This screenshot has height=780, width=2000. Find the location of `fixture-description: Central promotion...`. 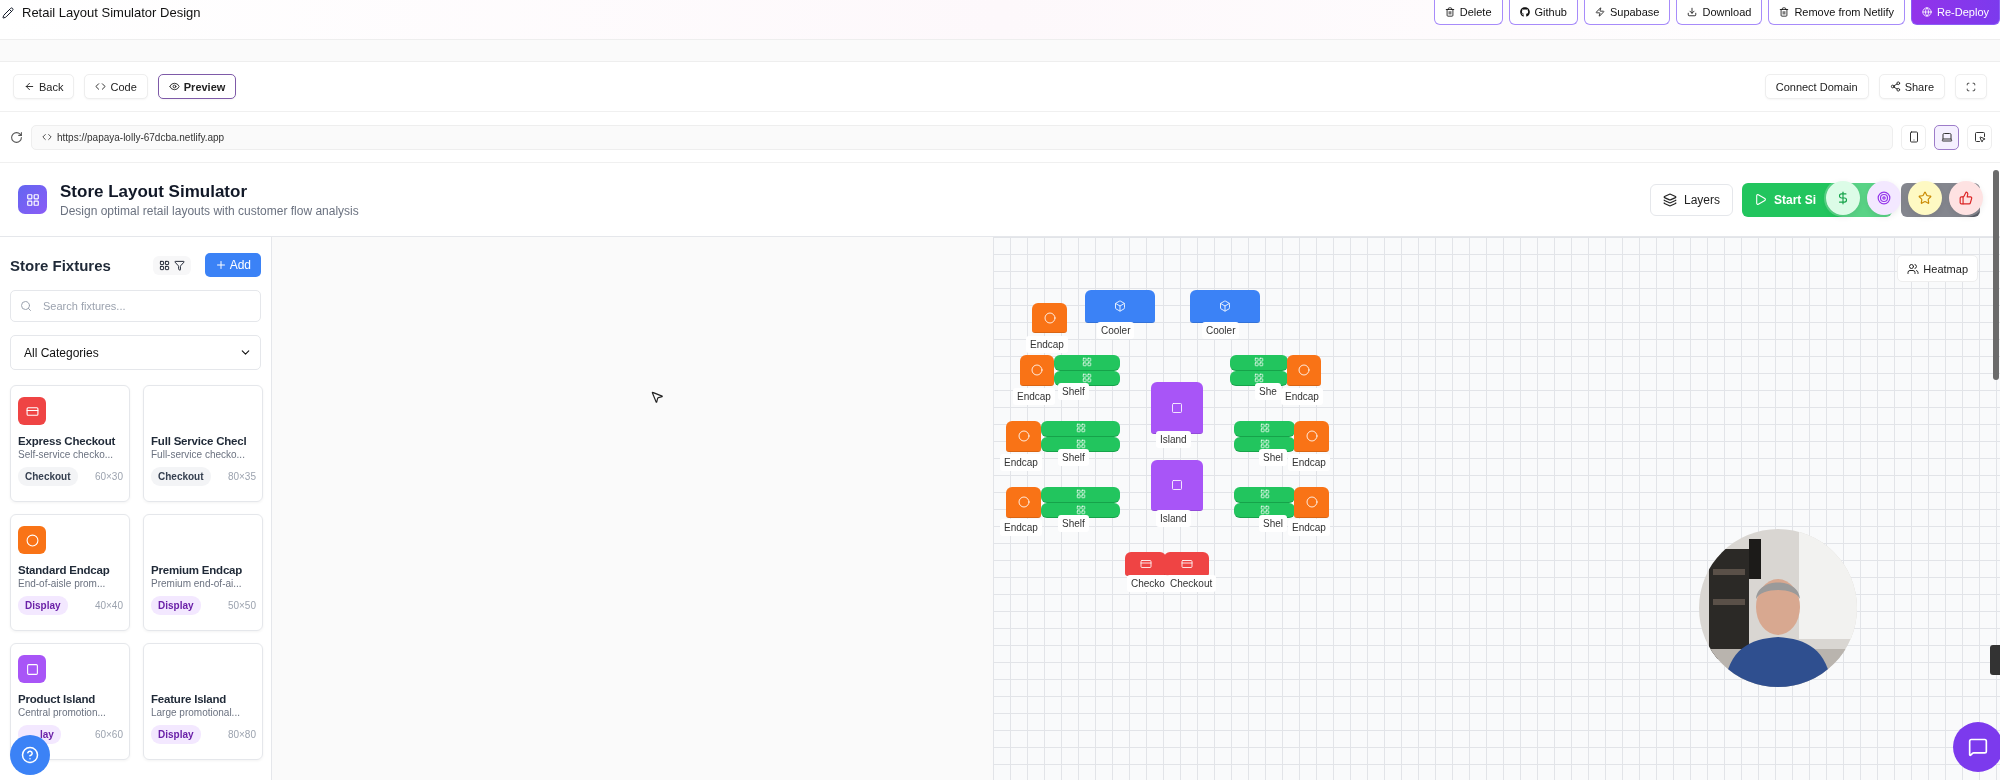

fixture-description: Central promotion... is located at coordinates (62, 712).